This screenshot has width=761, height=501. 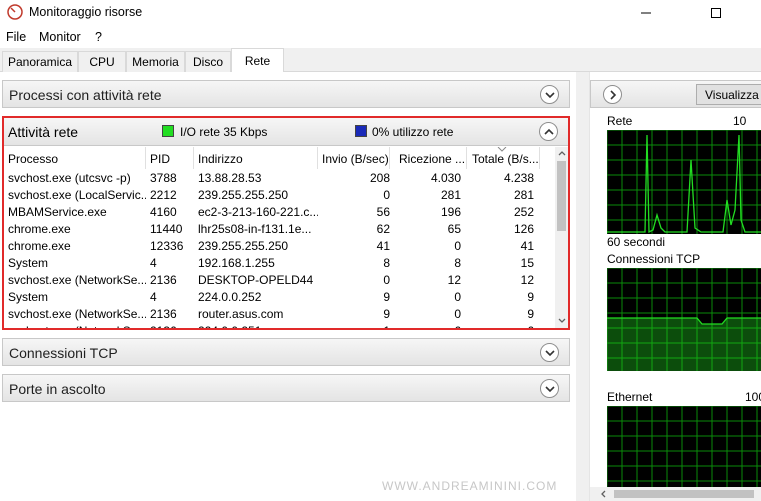 What do you see at coordinates (630, 397) in the screenshot?
I see `graph-ethernet-label: Ethernet` at bounding box center [630, 397].